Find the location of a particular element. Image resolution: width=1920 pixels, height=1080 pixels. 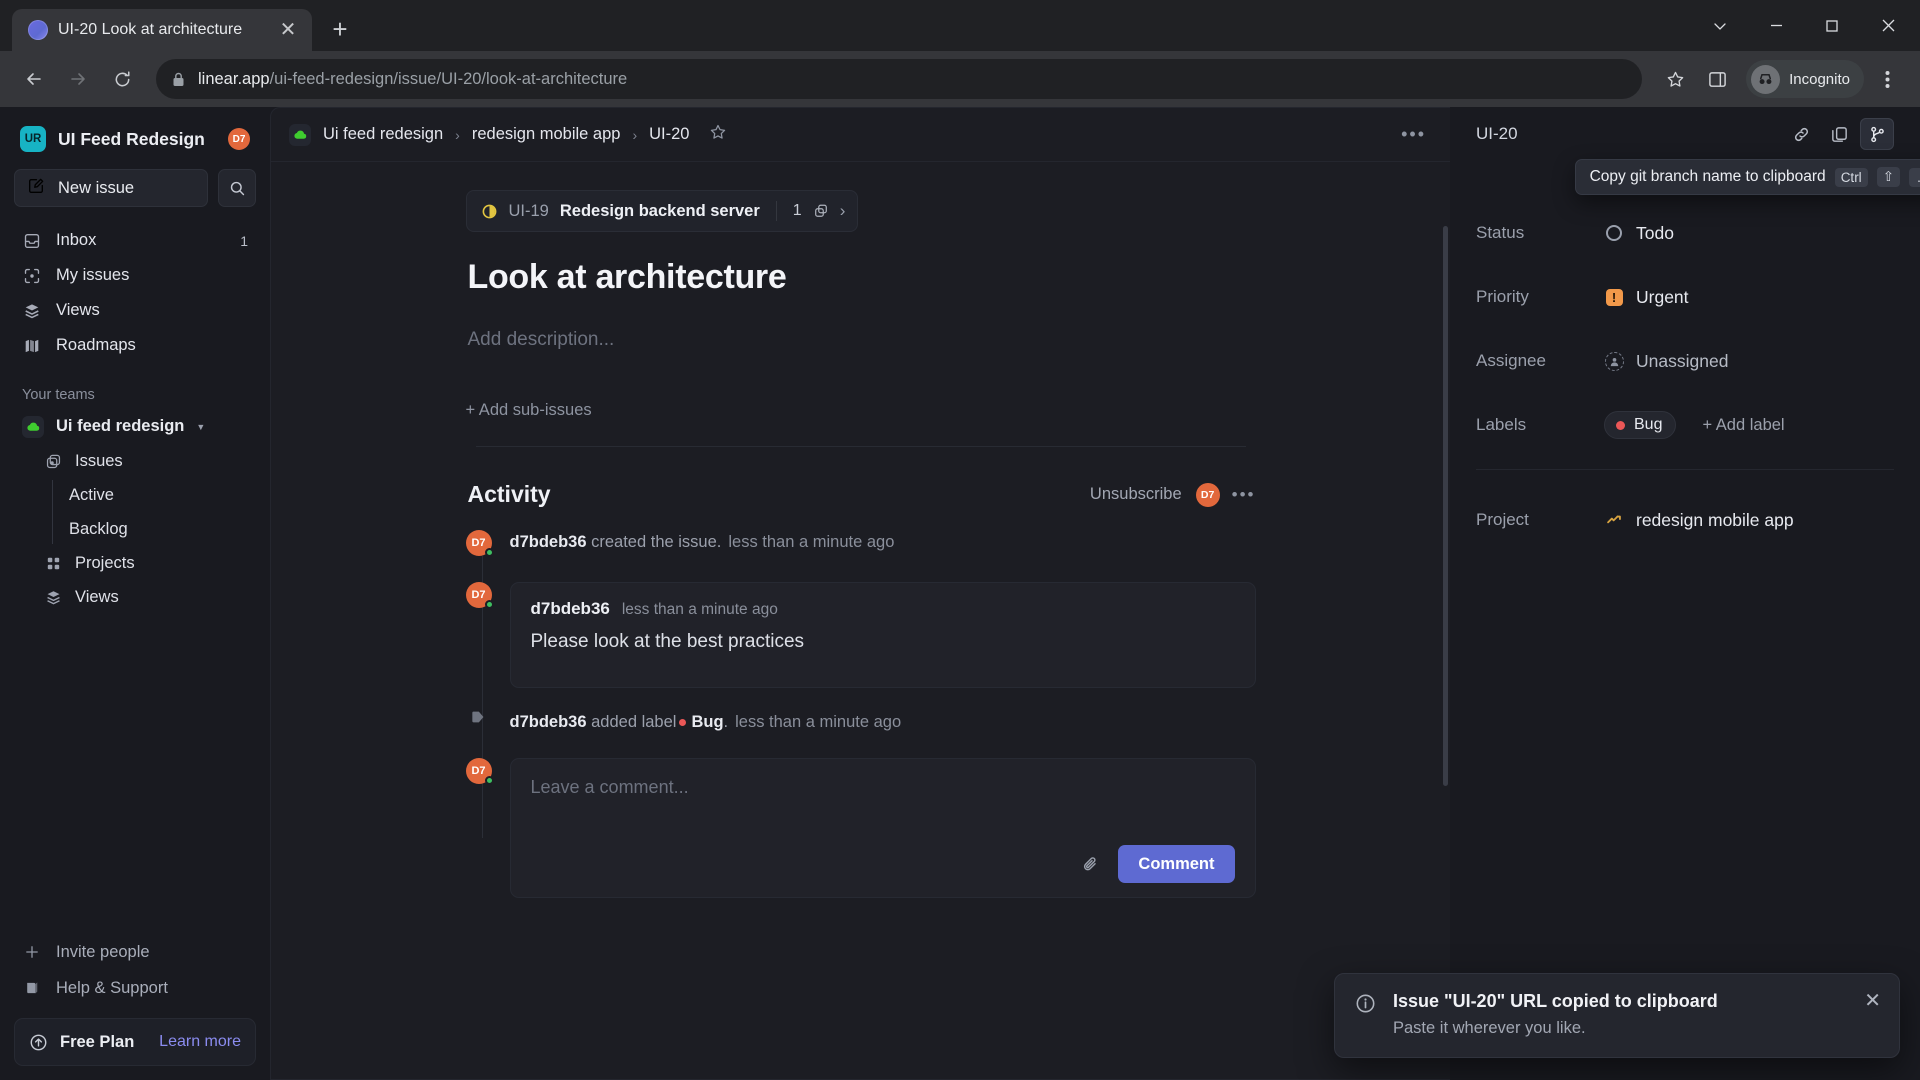

activity-header: Activity Unsubscribe D7 ••• is located at coordinates (862, 494).